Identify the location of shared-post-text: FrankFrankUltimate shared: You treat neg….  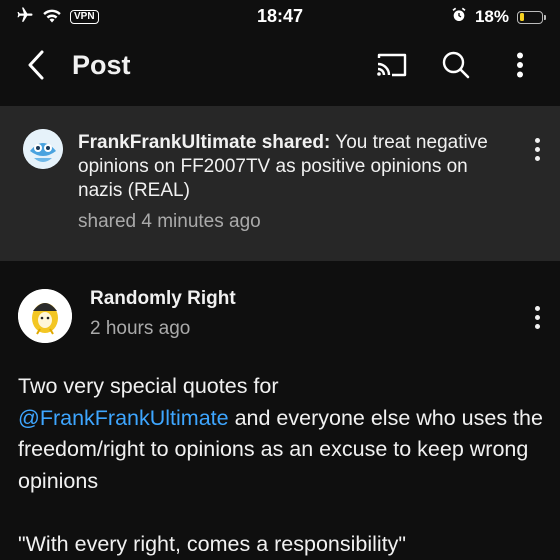
(293, 167).